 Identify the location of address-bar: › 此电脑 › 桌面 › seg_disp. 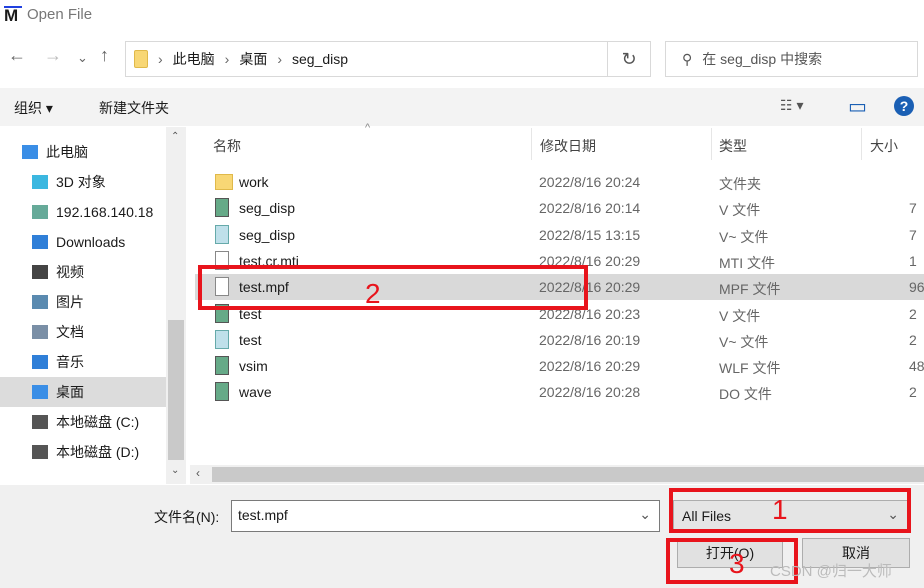
(388, 59).